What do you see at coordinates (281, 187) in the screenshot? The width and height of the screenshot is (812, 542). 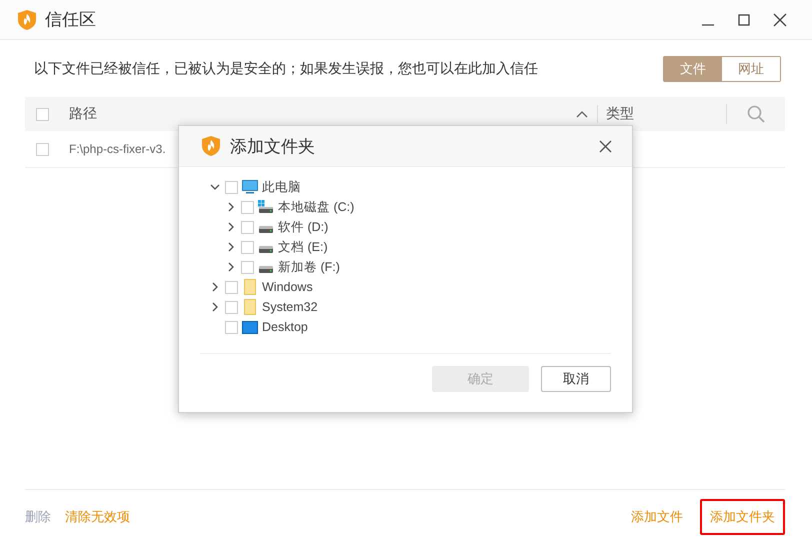 I see `tree-item-label: 此电脑` at bounding box center [281, 187].